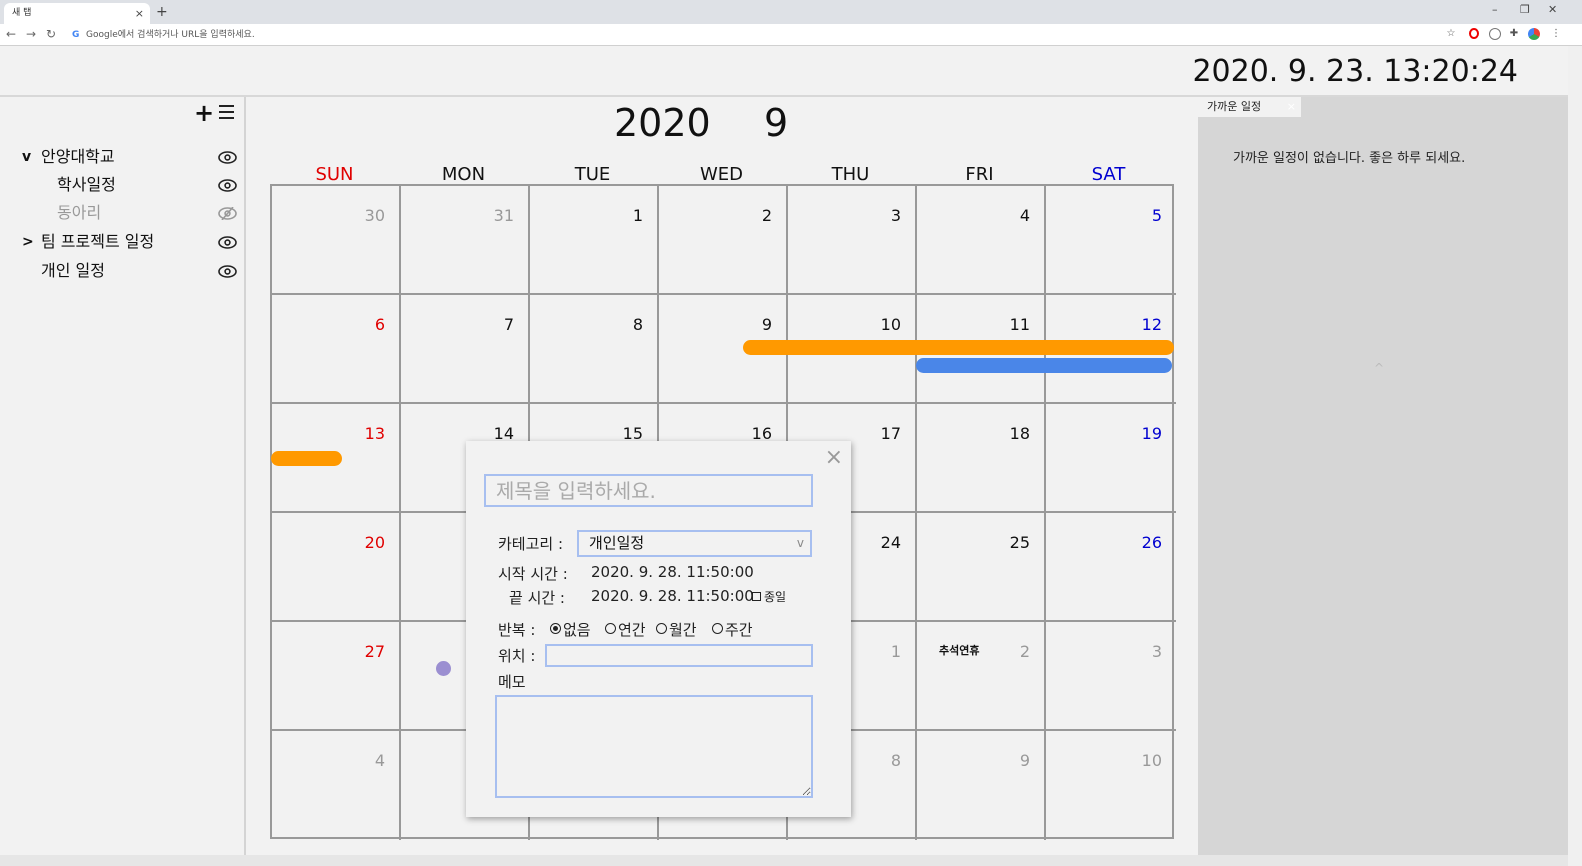 This screenshot has height=866, width=1582. I want to click on omnibox-input: G Google에서 검색하거나 URL을 입력하세요., so click(756, 35).